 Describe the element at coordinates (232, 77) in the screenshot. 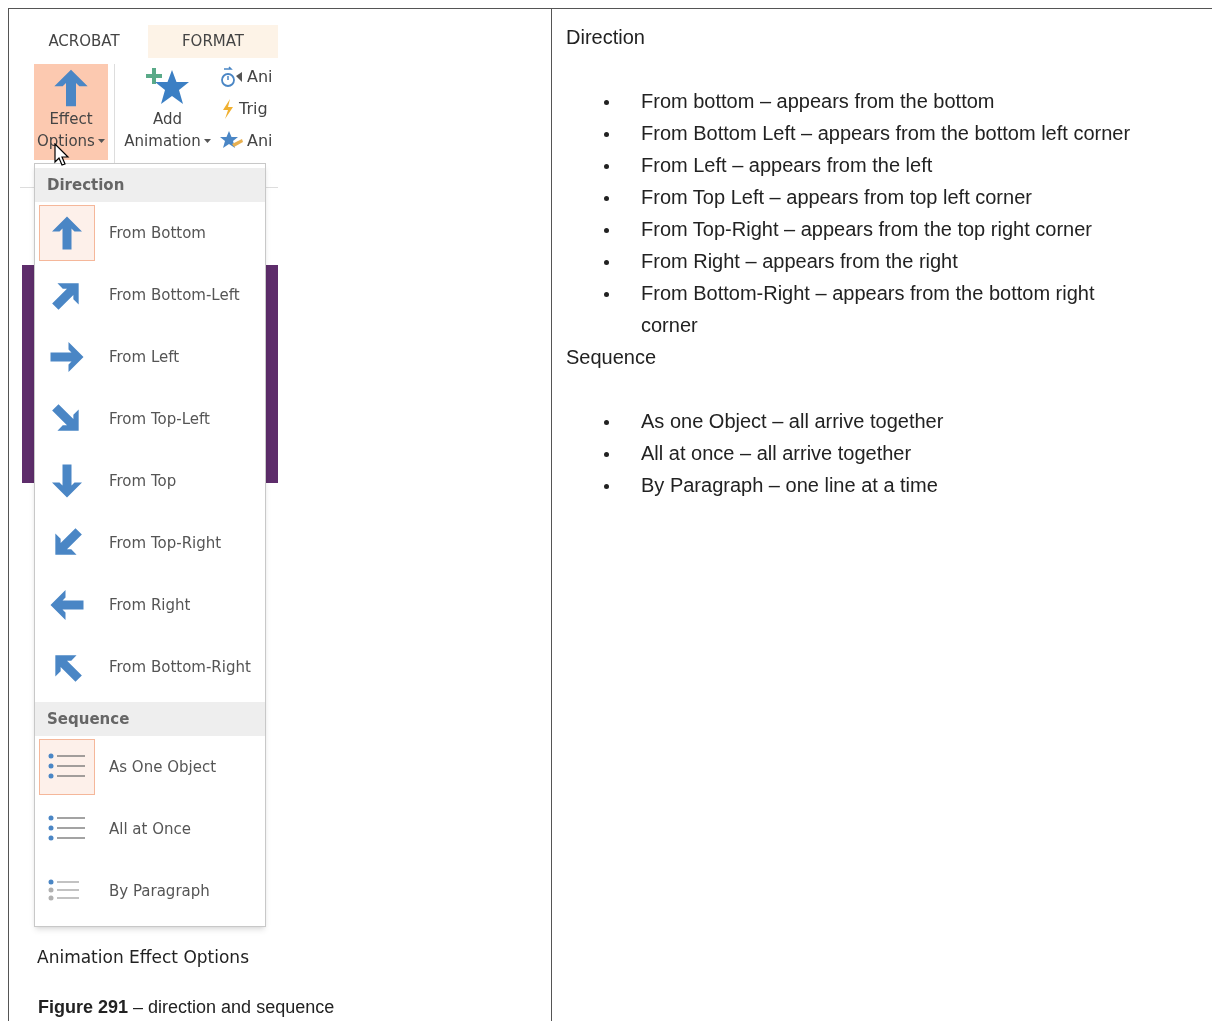

I see `timer-icon` at that location.